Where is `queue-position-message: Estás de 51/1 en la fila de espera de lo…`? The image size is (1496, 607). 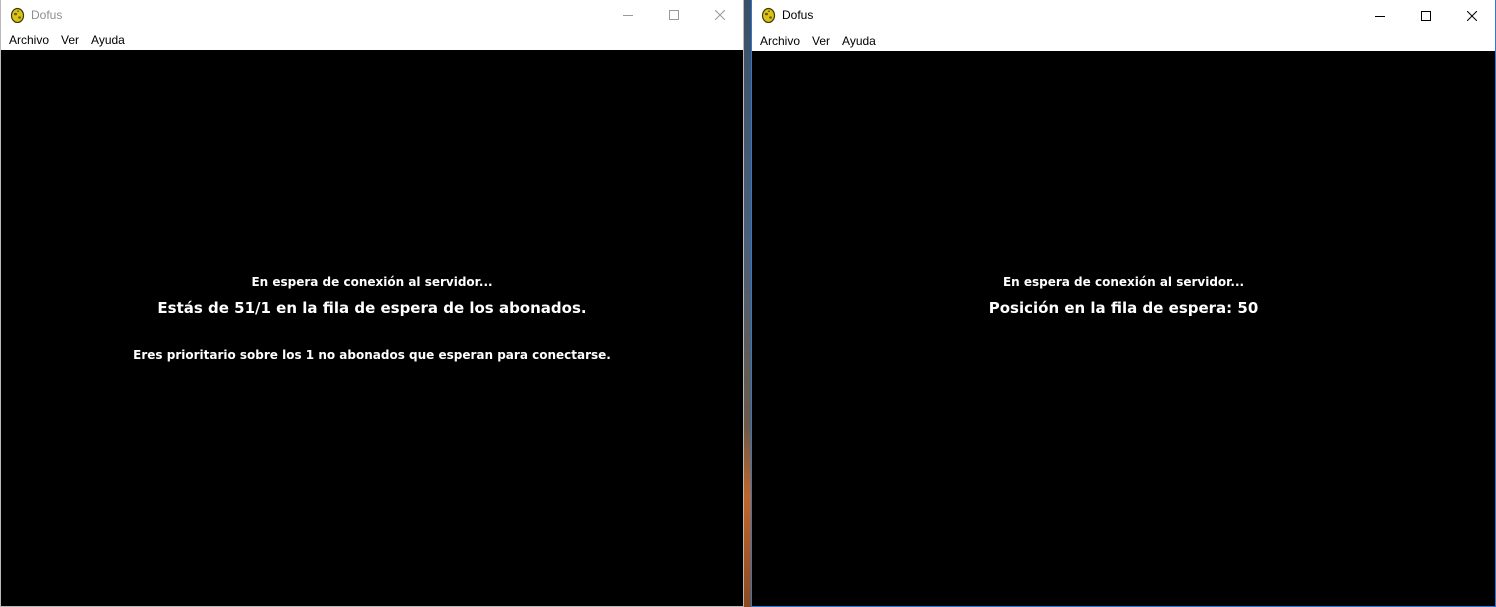
queue-position-message: Estás de 51/1 en la fila de espera de lo… is located at coordinates (372, 308).